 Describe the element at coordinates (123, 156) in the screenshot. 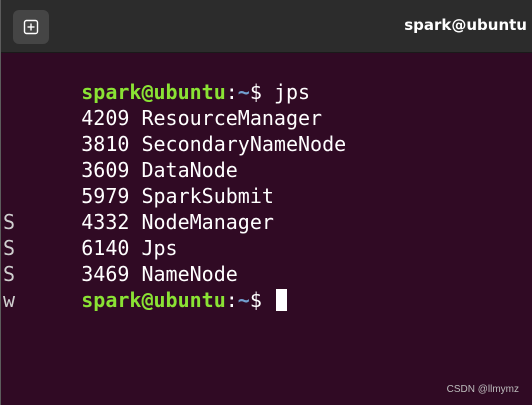

I see `output-line: 3609 DataNode` at that location.